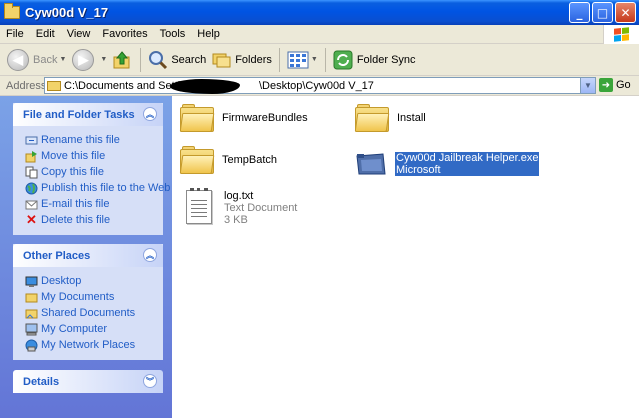  I want to click on delete-icon: ✕, so click(31, 219).